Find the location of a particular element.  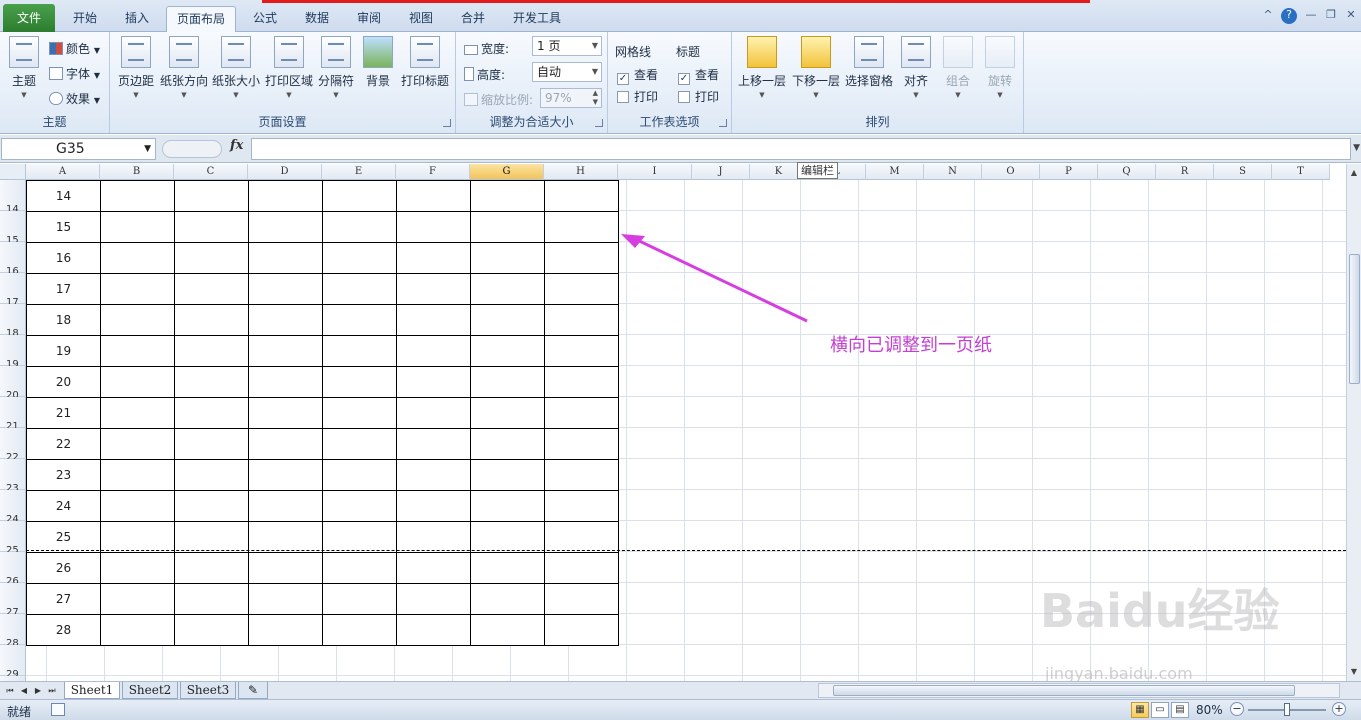

cell: 18 is located at coordinates (63, 320).